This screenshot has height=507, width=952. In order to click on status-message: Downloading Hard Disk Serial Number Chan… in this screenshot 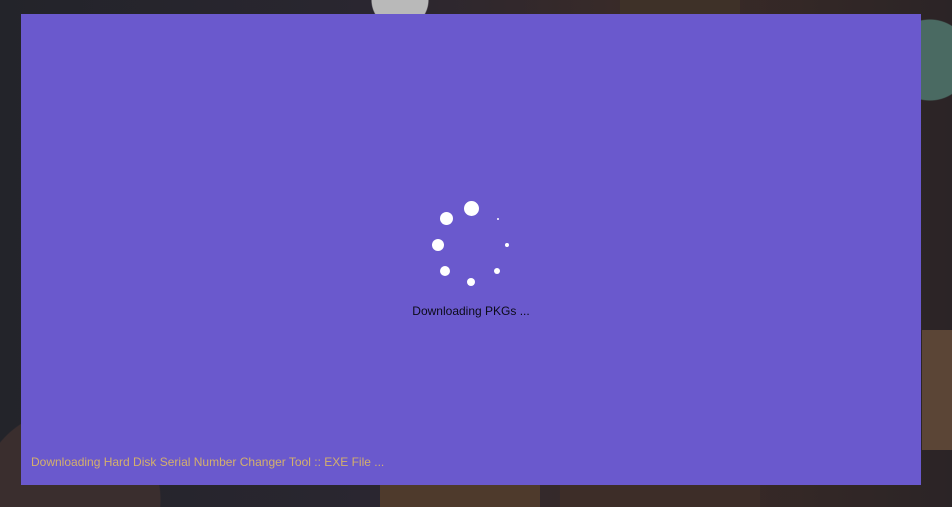, I will do `click(208, 462)`.